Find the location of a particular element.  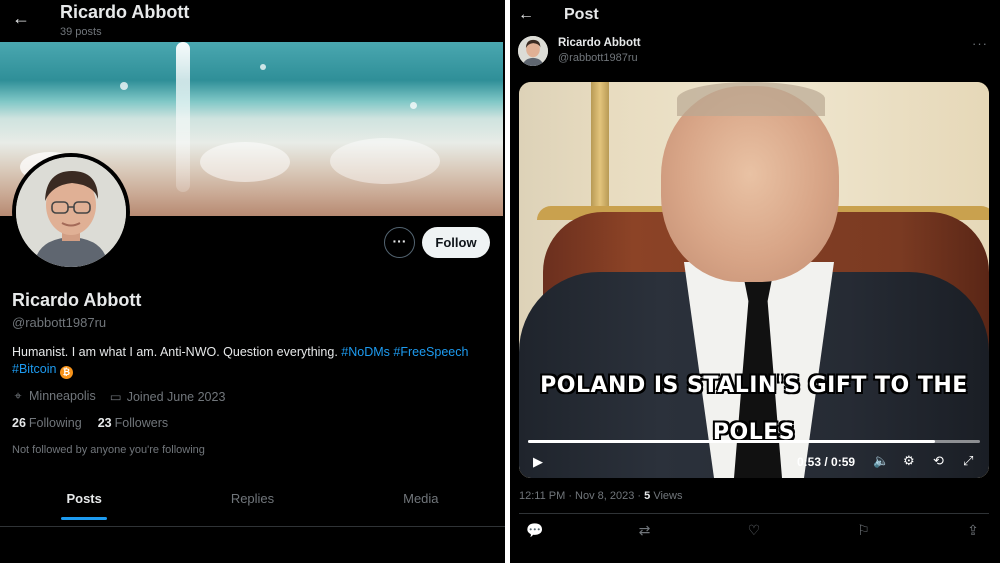

video-progress-fill is located at coordinates (731, 441).